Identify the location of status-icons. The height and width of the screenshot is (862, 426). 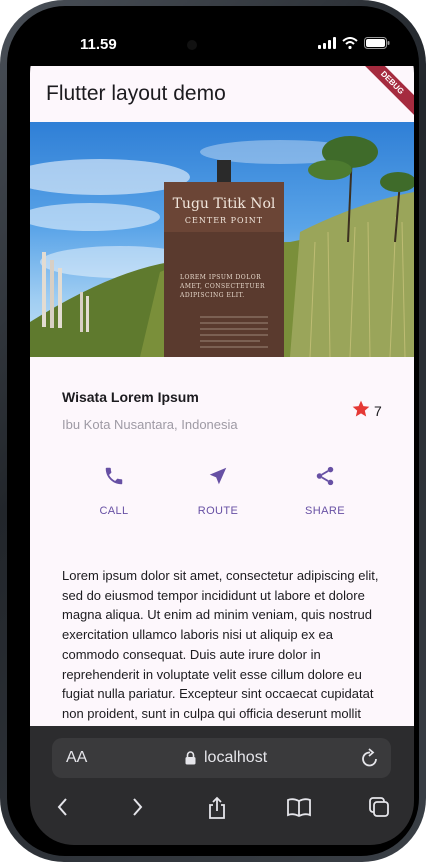
(354, 43).